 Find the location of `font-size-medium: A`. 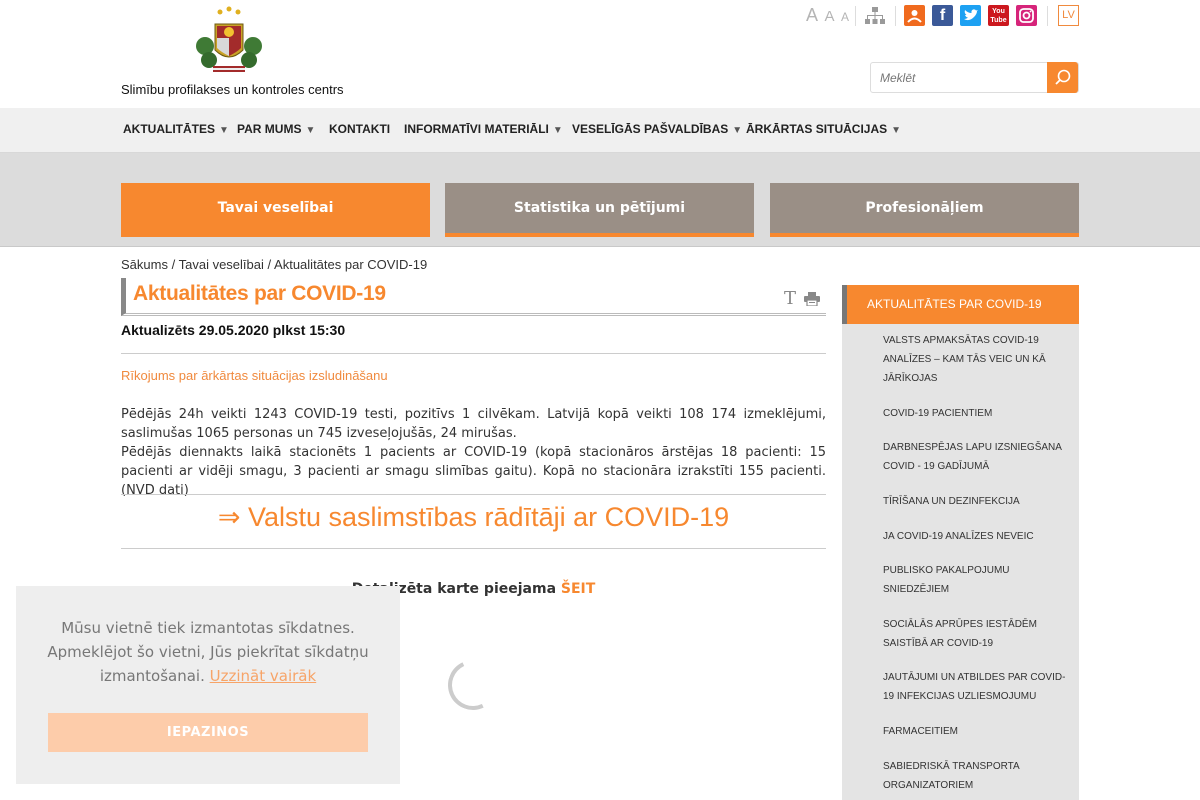

font-size-medium: A is located at coordinates (829, 16).